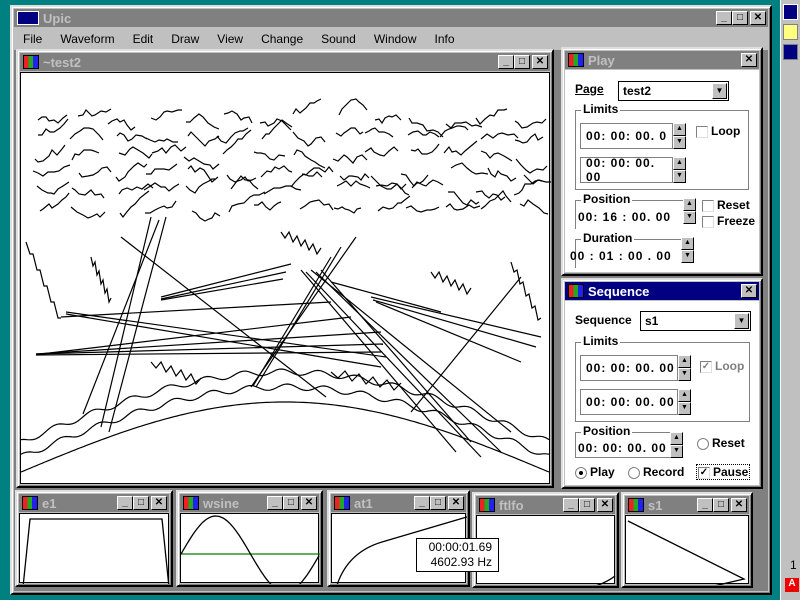 This screenshot has height=600, width=800. Describe the element at coordinates (94, 503) in the screenshot. I see `waveform-title-bar: e1 _ □ ✕` at that location.